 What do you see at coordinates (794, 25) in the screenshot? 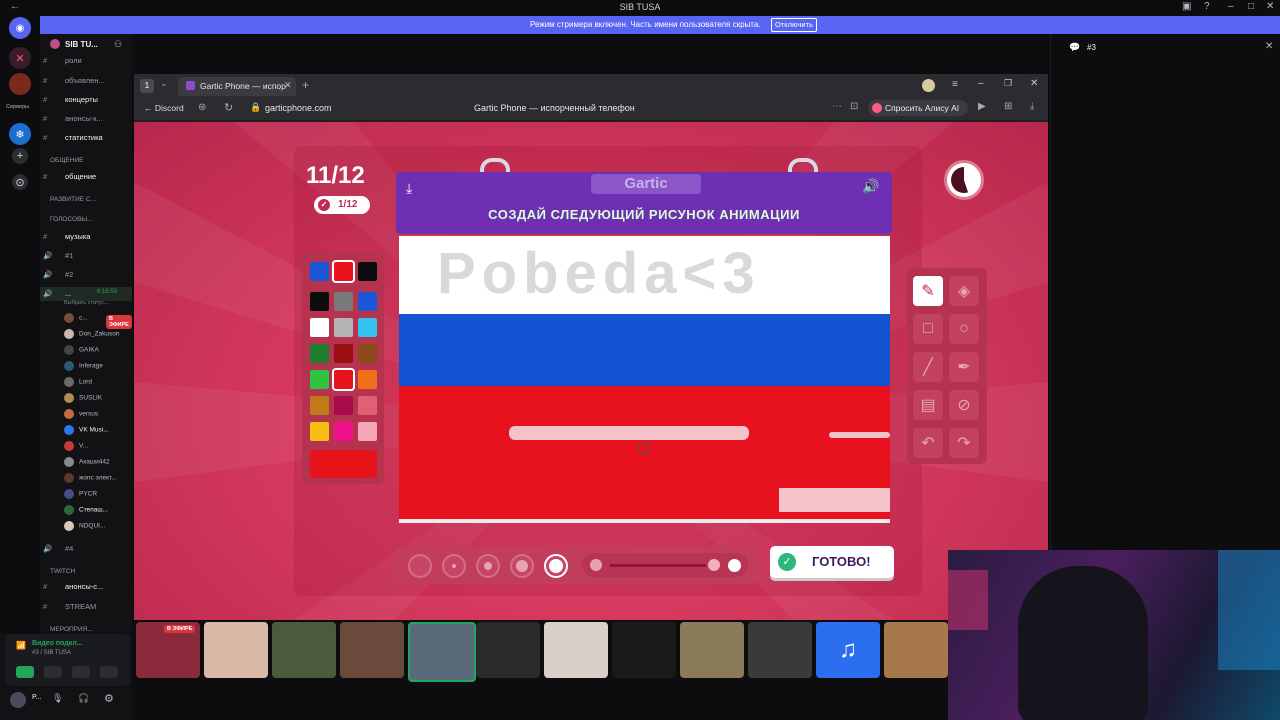
I see `disable-streamer-button: Отключить` at bounding box center [794, 25].